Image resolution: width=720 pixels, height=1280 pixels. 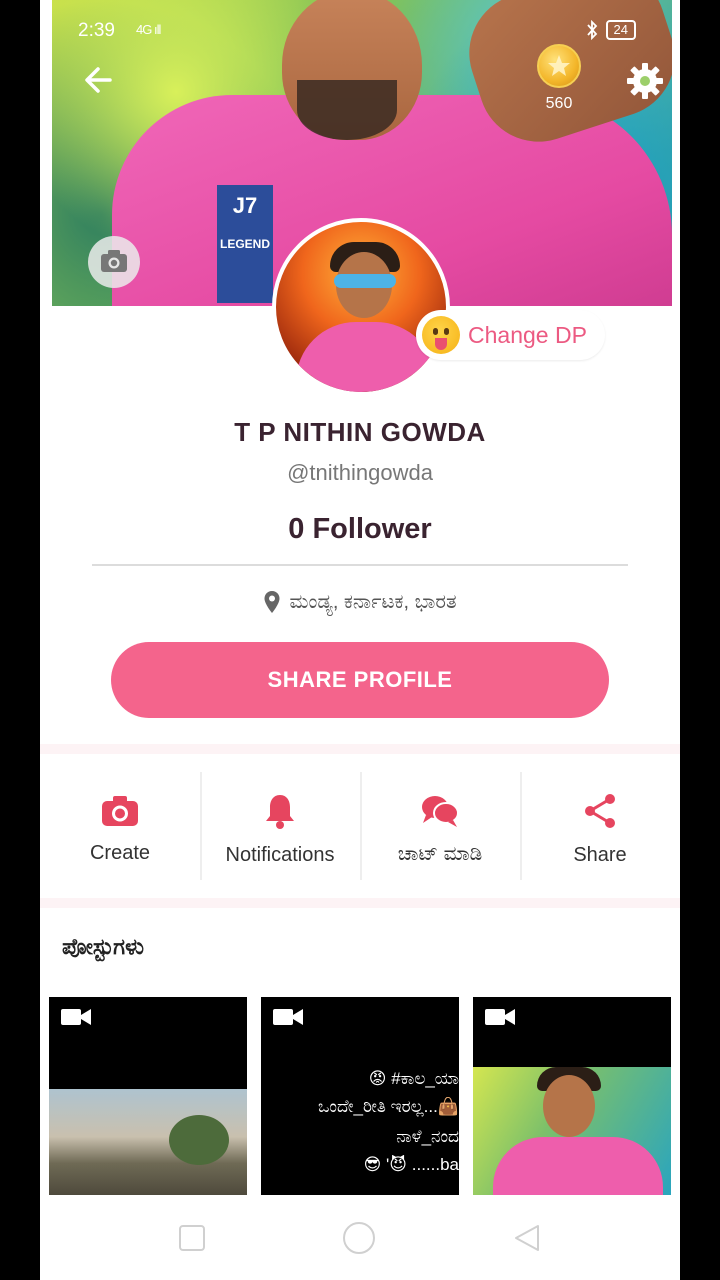 What do you see at coordinates (280, 811) in the screenshot?
I see `bell-icon` at bounding box center [280, 811].